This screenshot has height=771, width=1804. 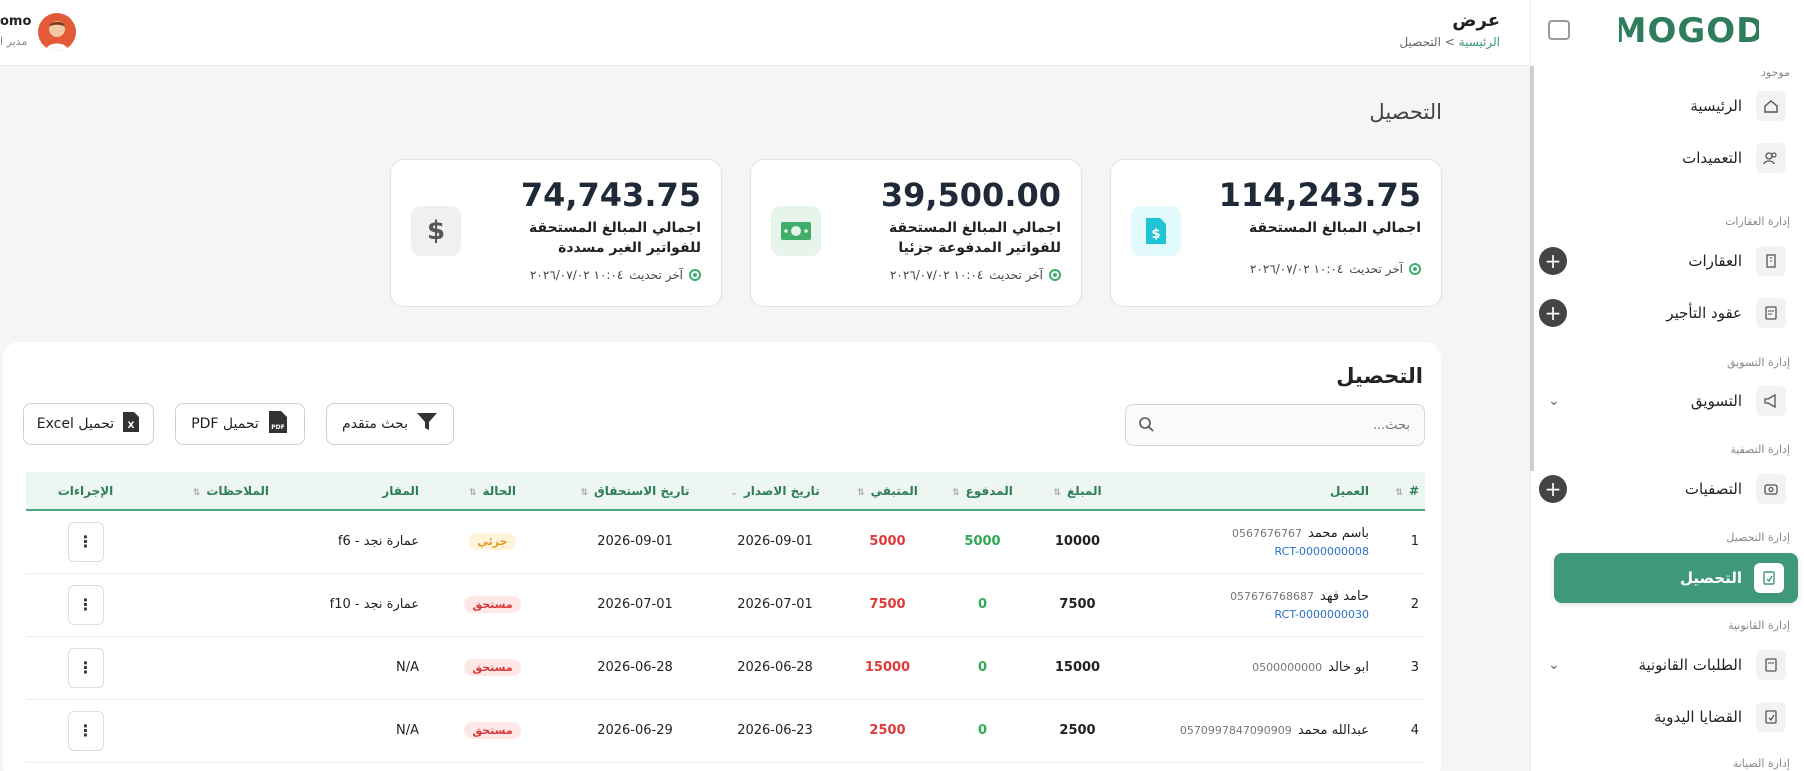 I want to click on row-issue-date: 2026-06-28, so click(x=775, y=667).